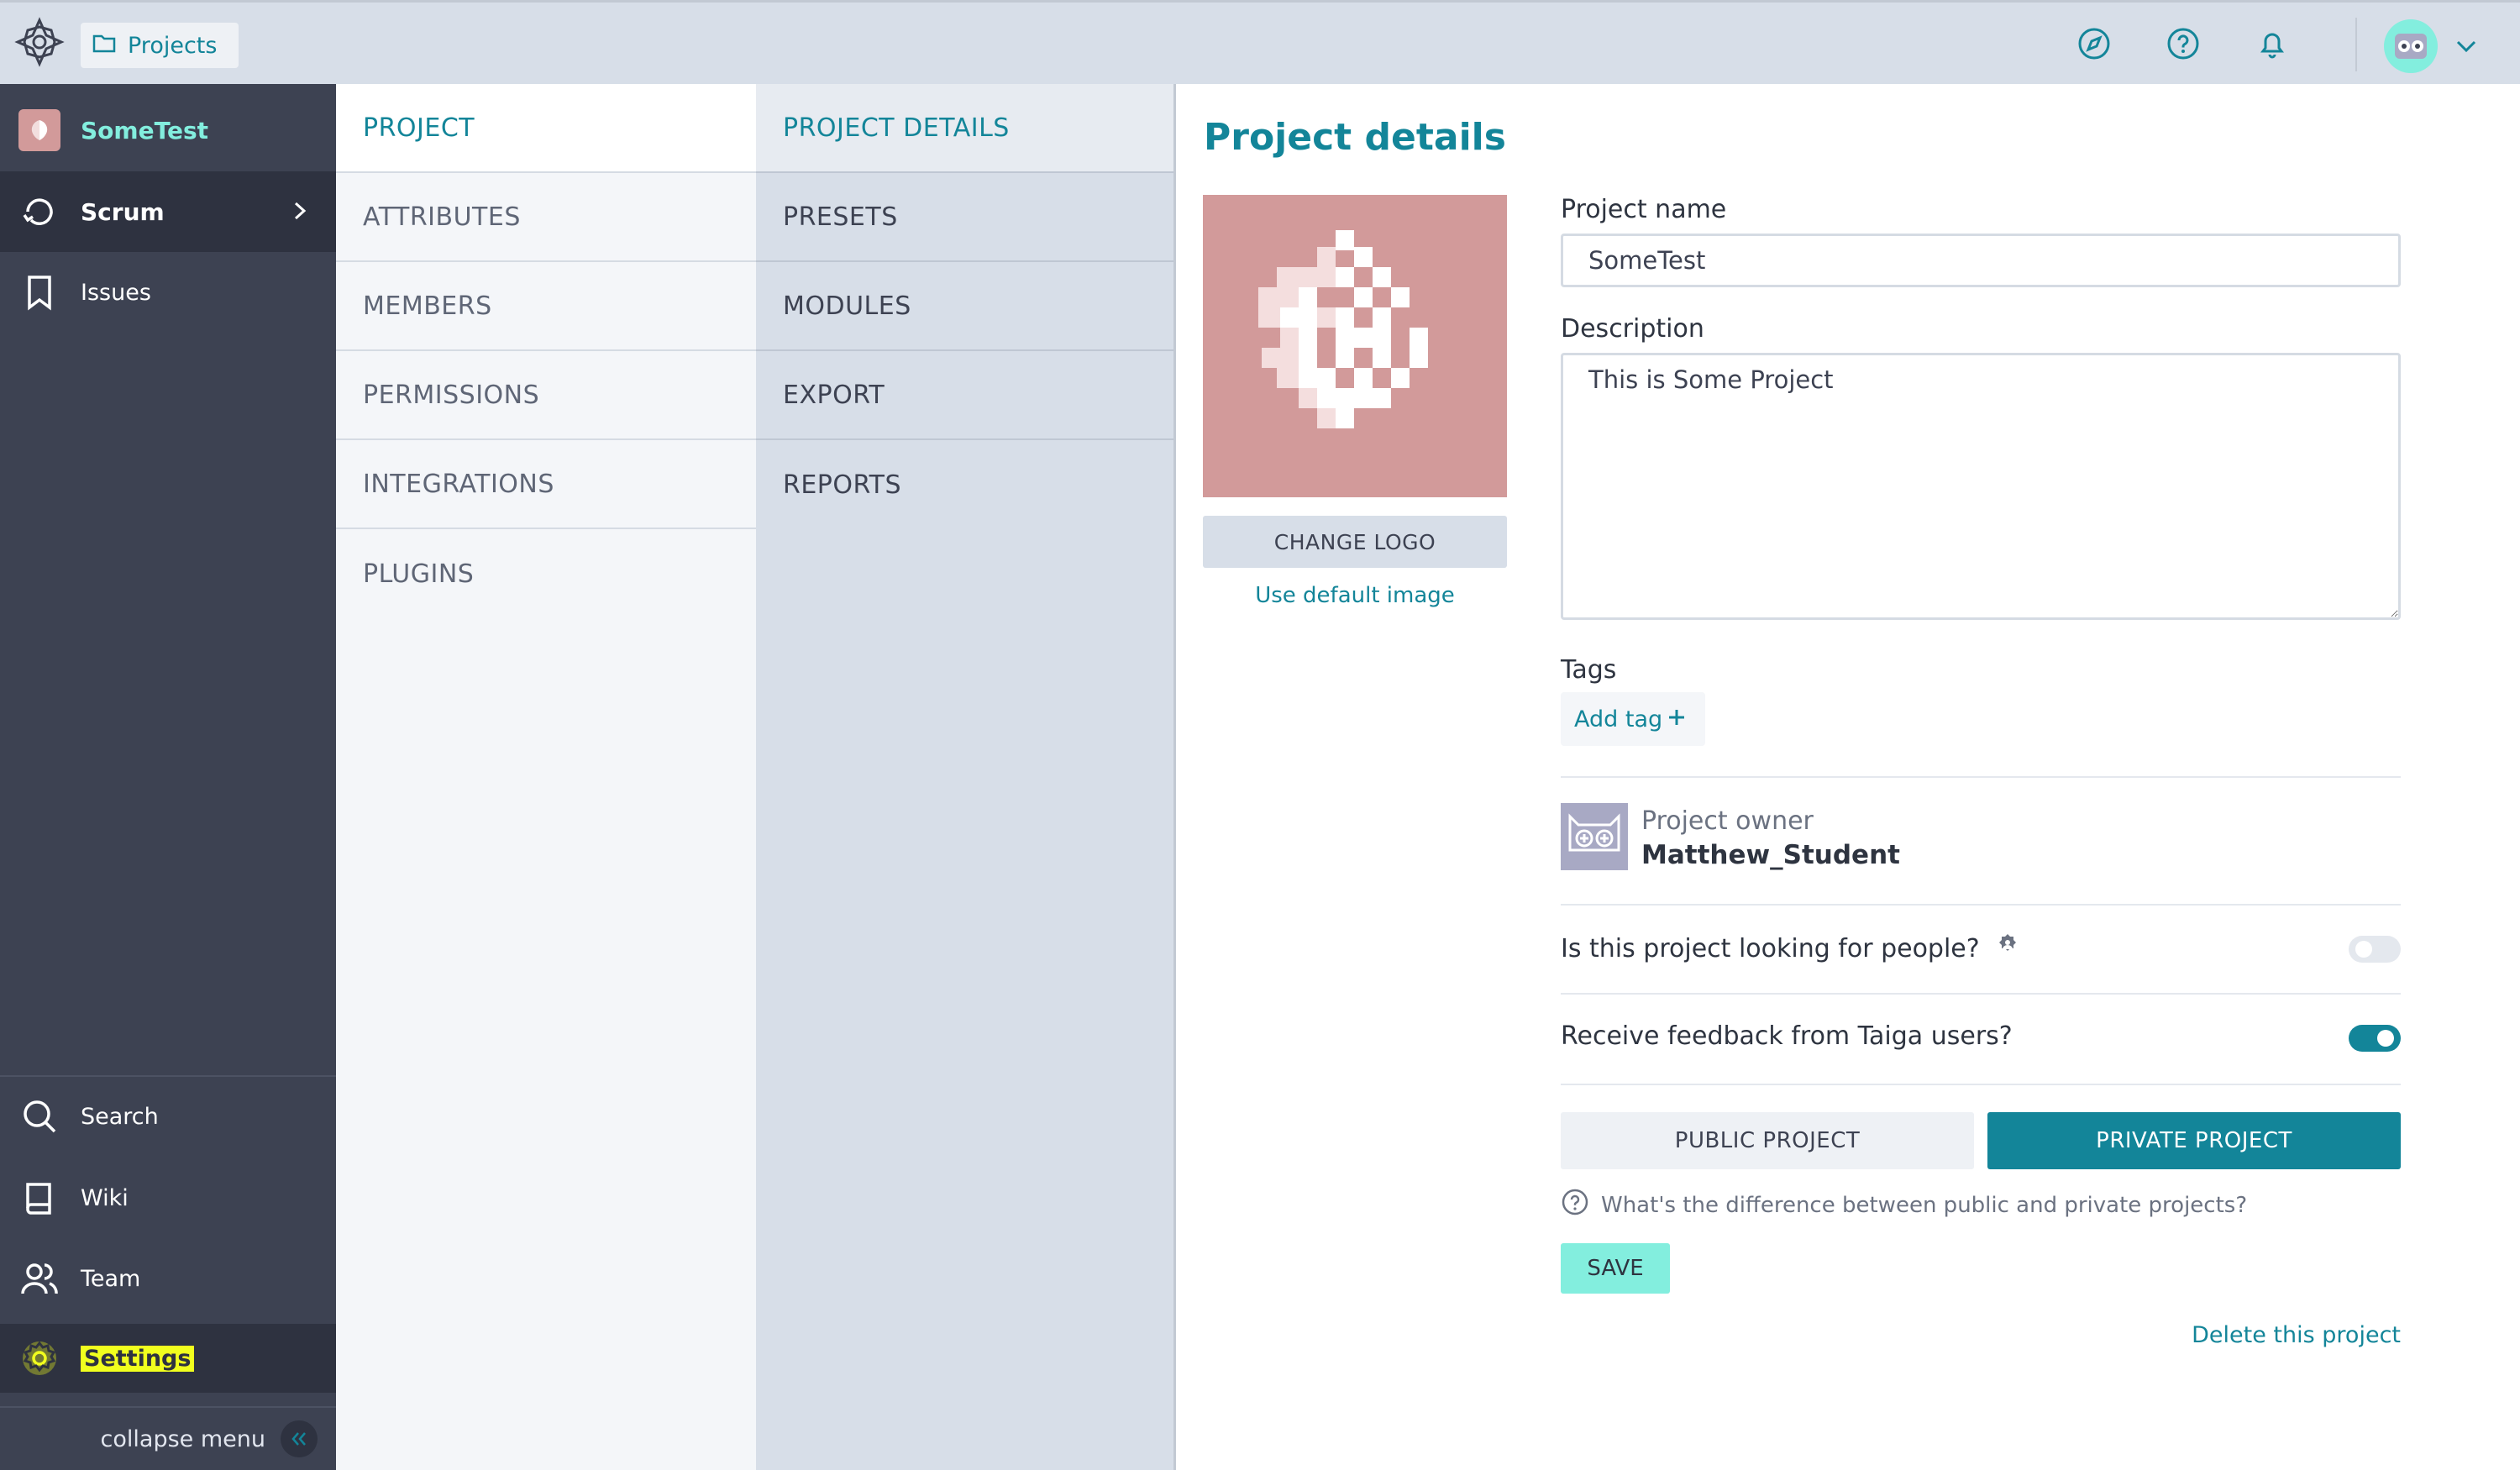  What do you see at coordinates (104, 46) in the screenshot?
I see `folder-icon` at bounding box center [104, 46].